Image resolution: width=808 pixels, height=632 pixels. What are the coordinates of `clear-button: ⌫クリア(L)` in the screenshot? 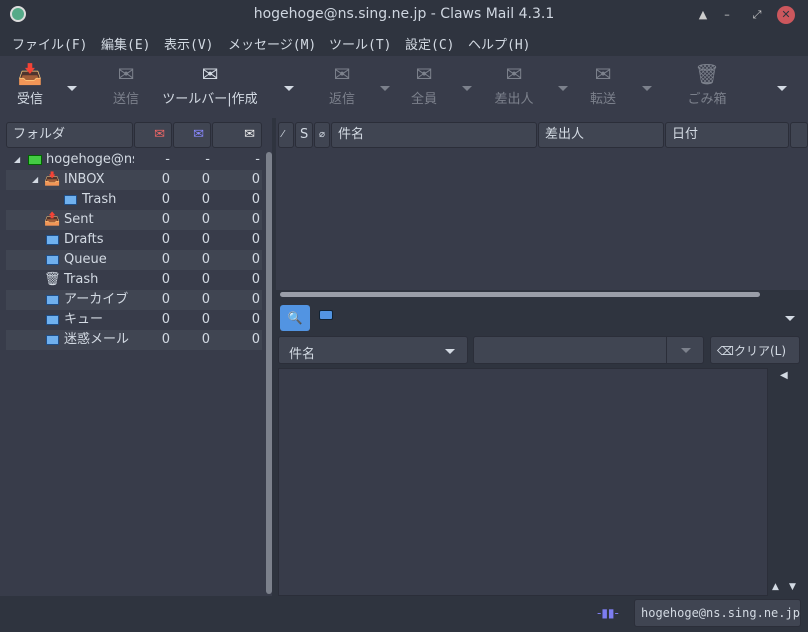 It's located at (755, 350).